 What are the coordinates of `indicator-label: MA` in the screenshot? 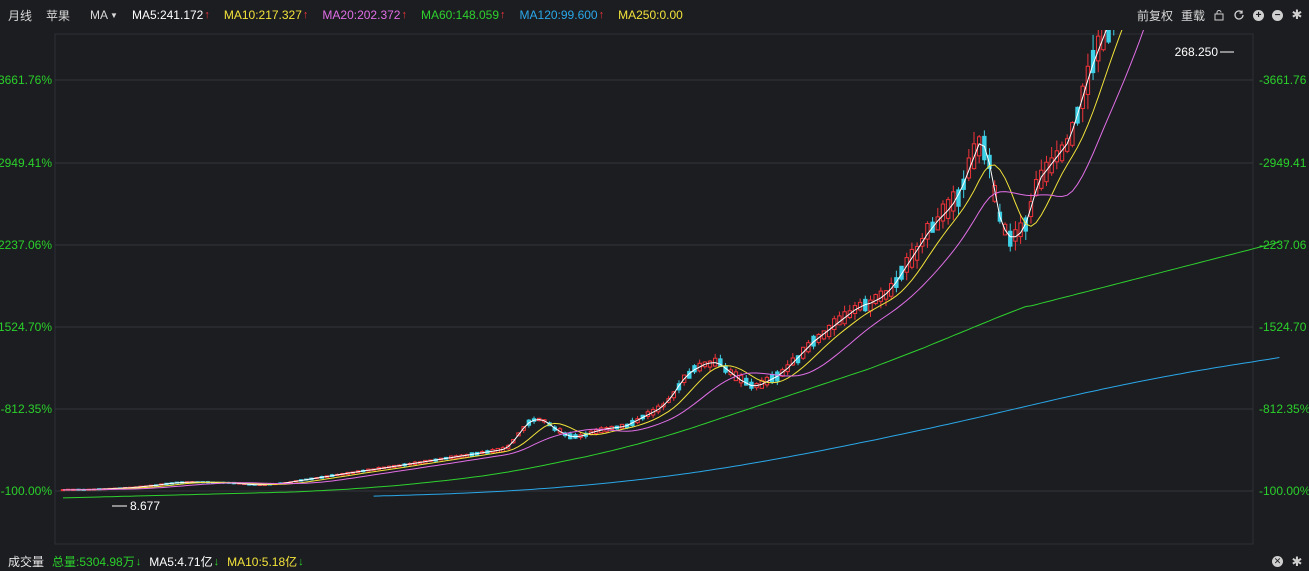 It's located at (99, 15).